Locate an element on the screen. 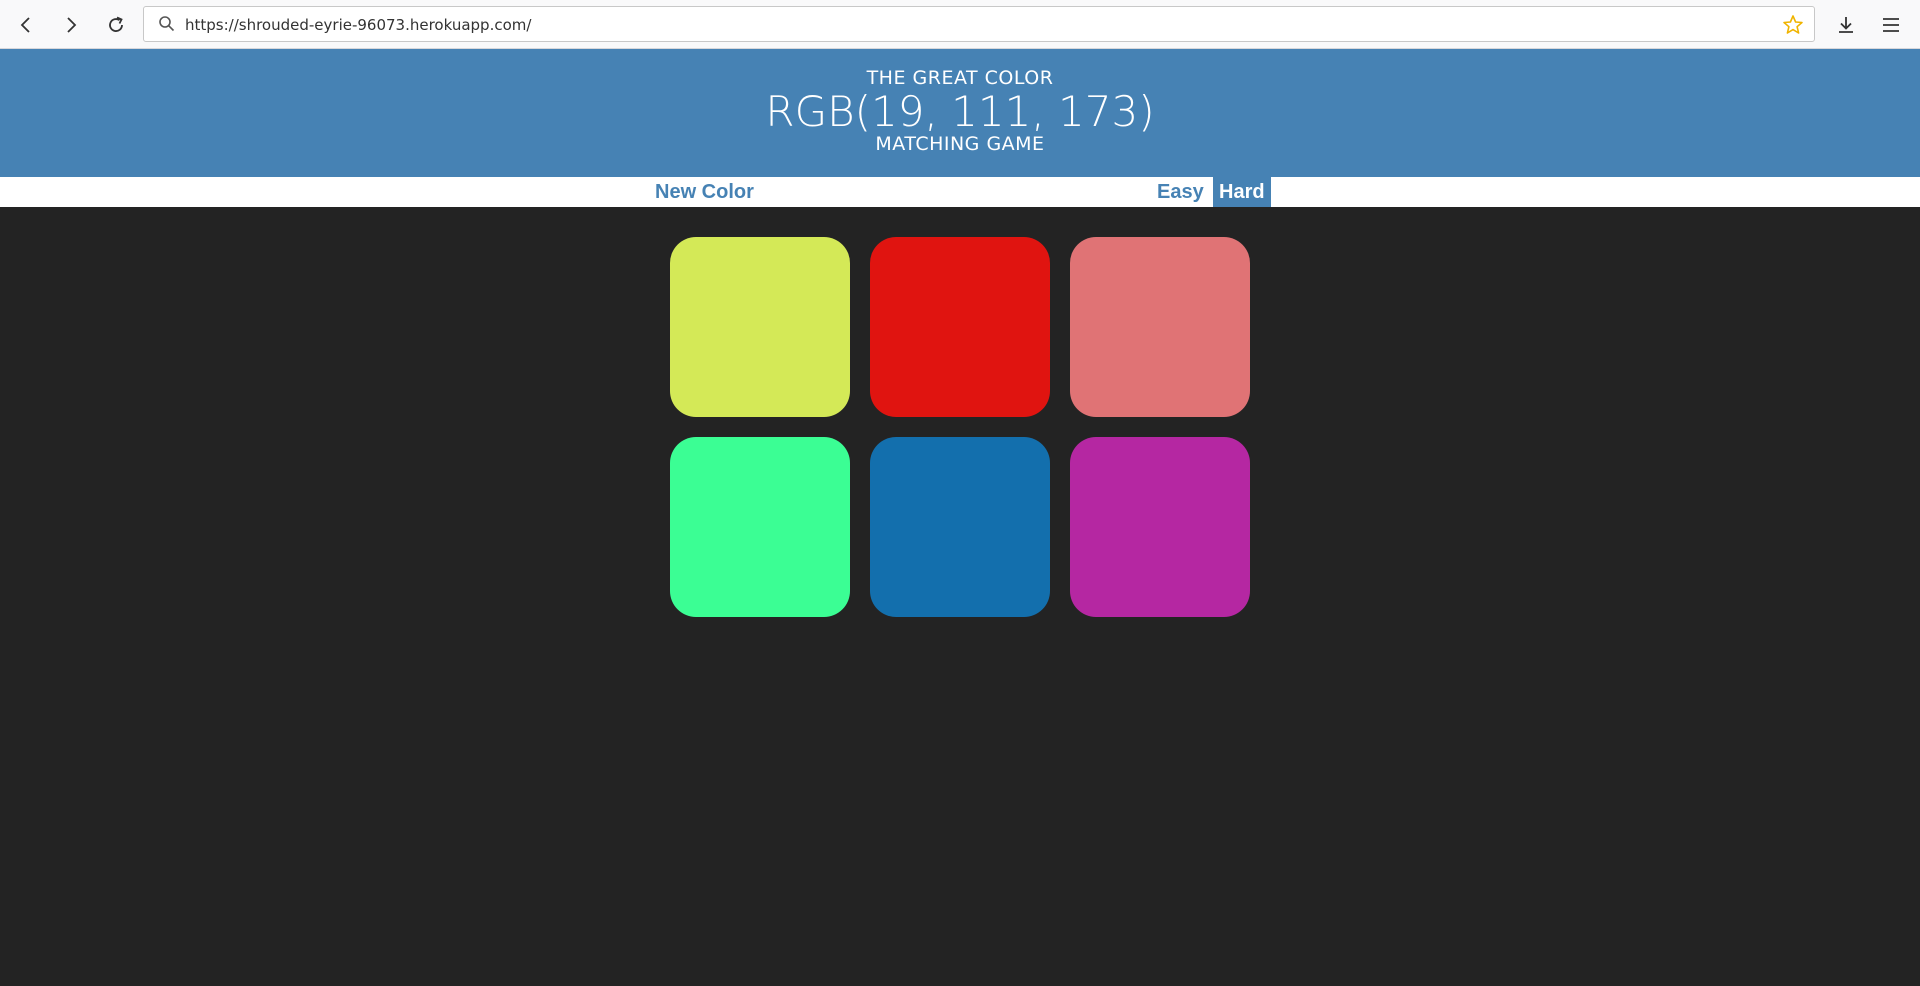 Image resolution: width=1920 pixels, height=986 pixels. header-title-top: THE GREAT COLOR is located at coordinates (960, 78).